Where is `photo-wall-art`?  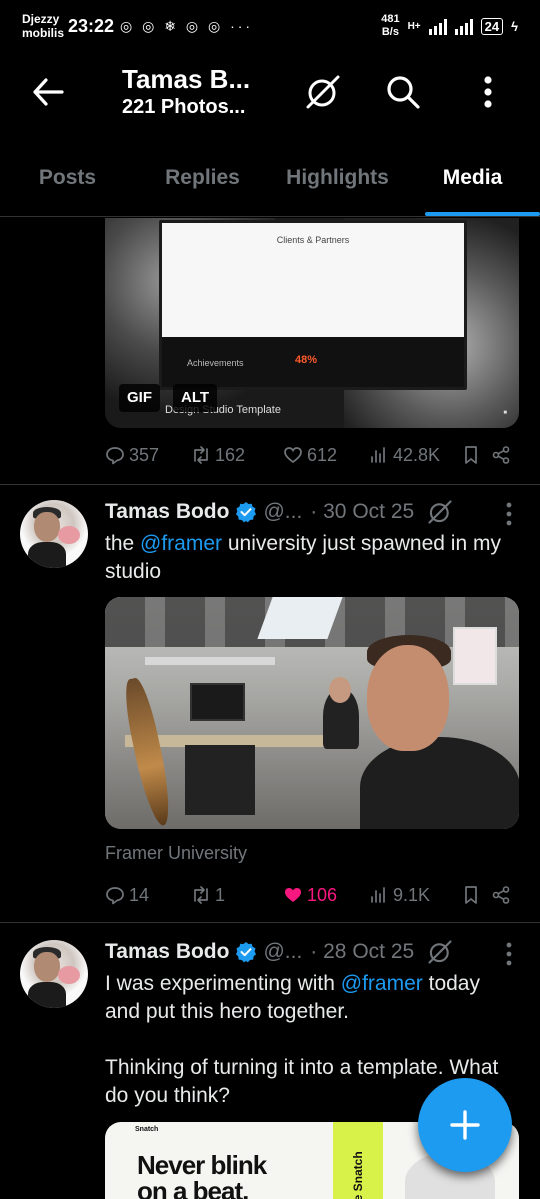 photo-wall-art is located at coordinates (475, 656).